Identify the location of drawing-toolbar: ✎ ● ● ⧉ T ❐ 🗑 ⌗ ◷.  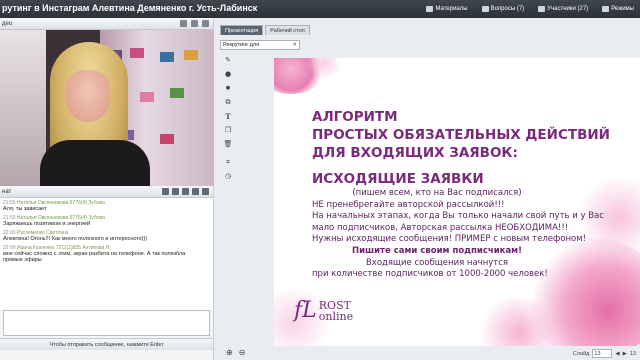
(228, 118).